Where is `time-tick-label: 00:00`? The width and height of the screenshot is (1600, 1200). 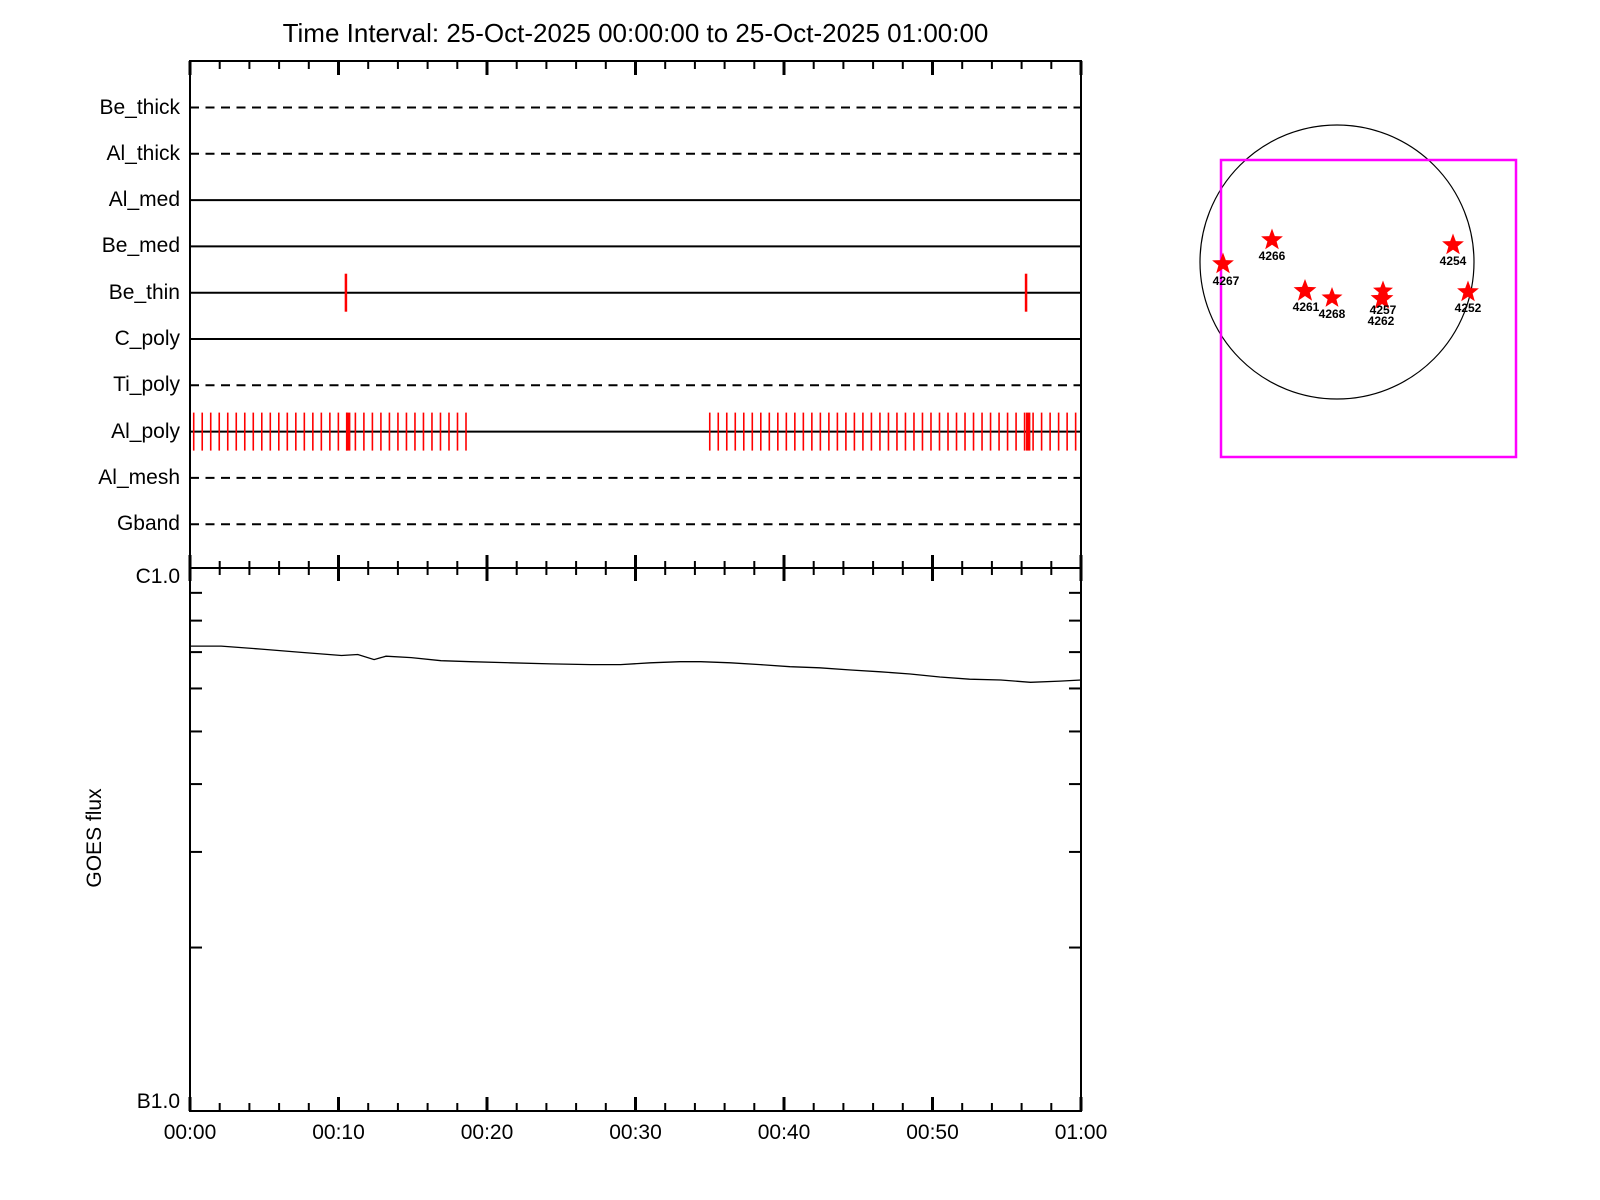 time-tick-label: 00:00 is located at coordinates (190, 1132).